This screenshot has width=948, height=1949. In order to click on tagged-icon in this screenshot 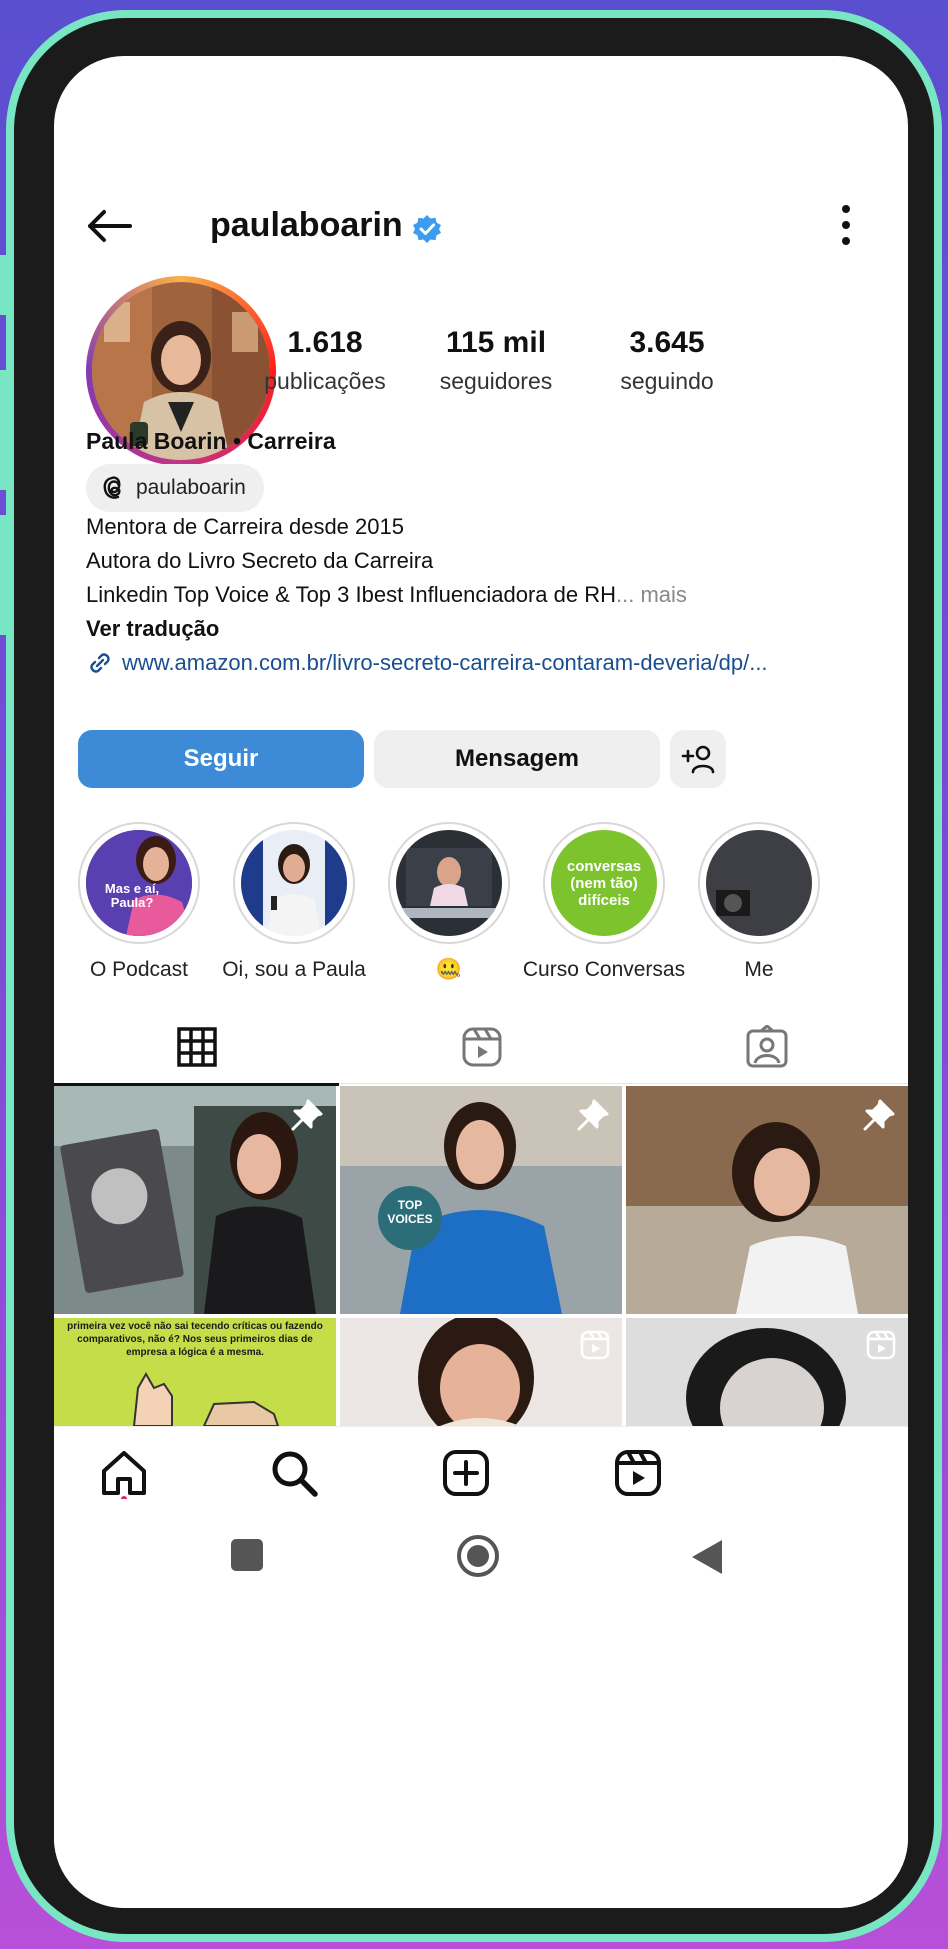, I will do `click(766, 1046)`.